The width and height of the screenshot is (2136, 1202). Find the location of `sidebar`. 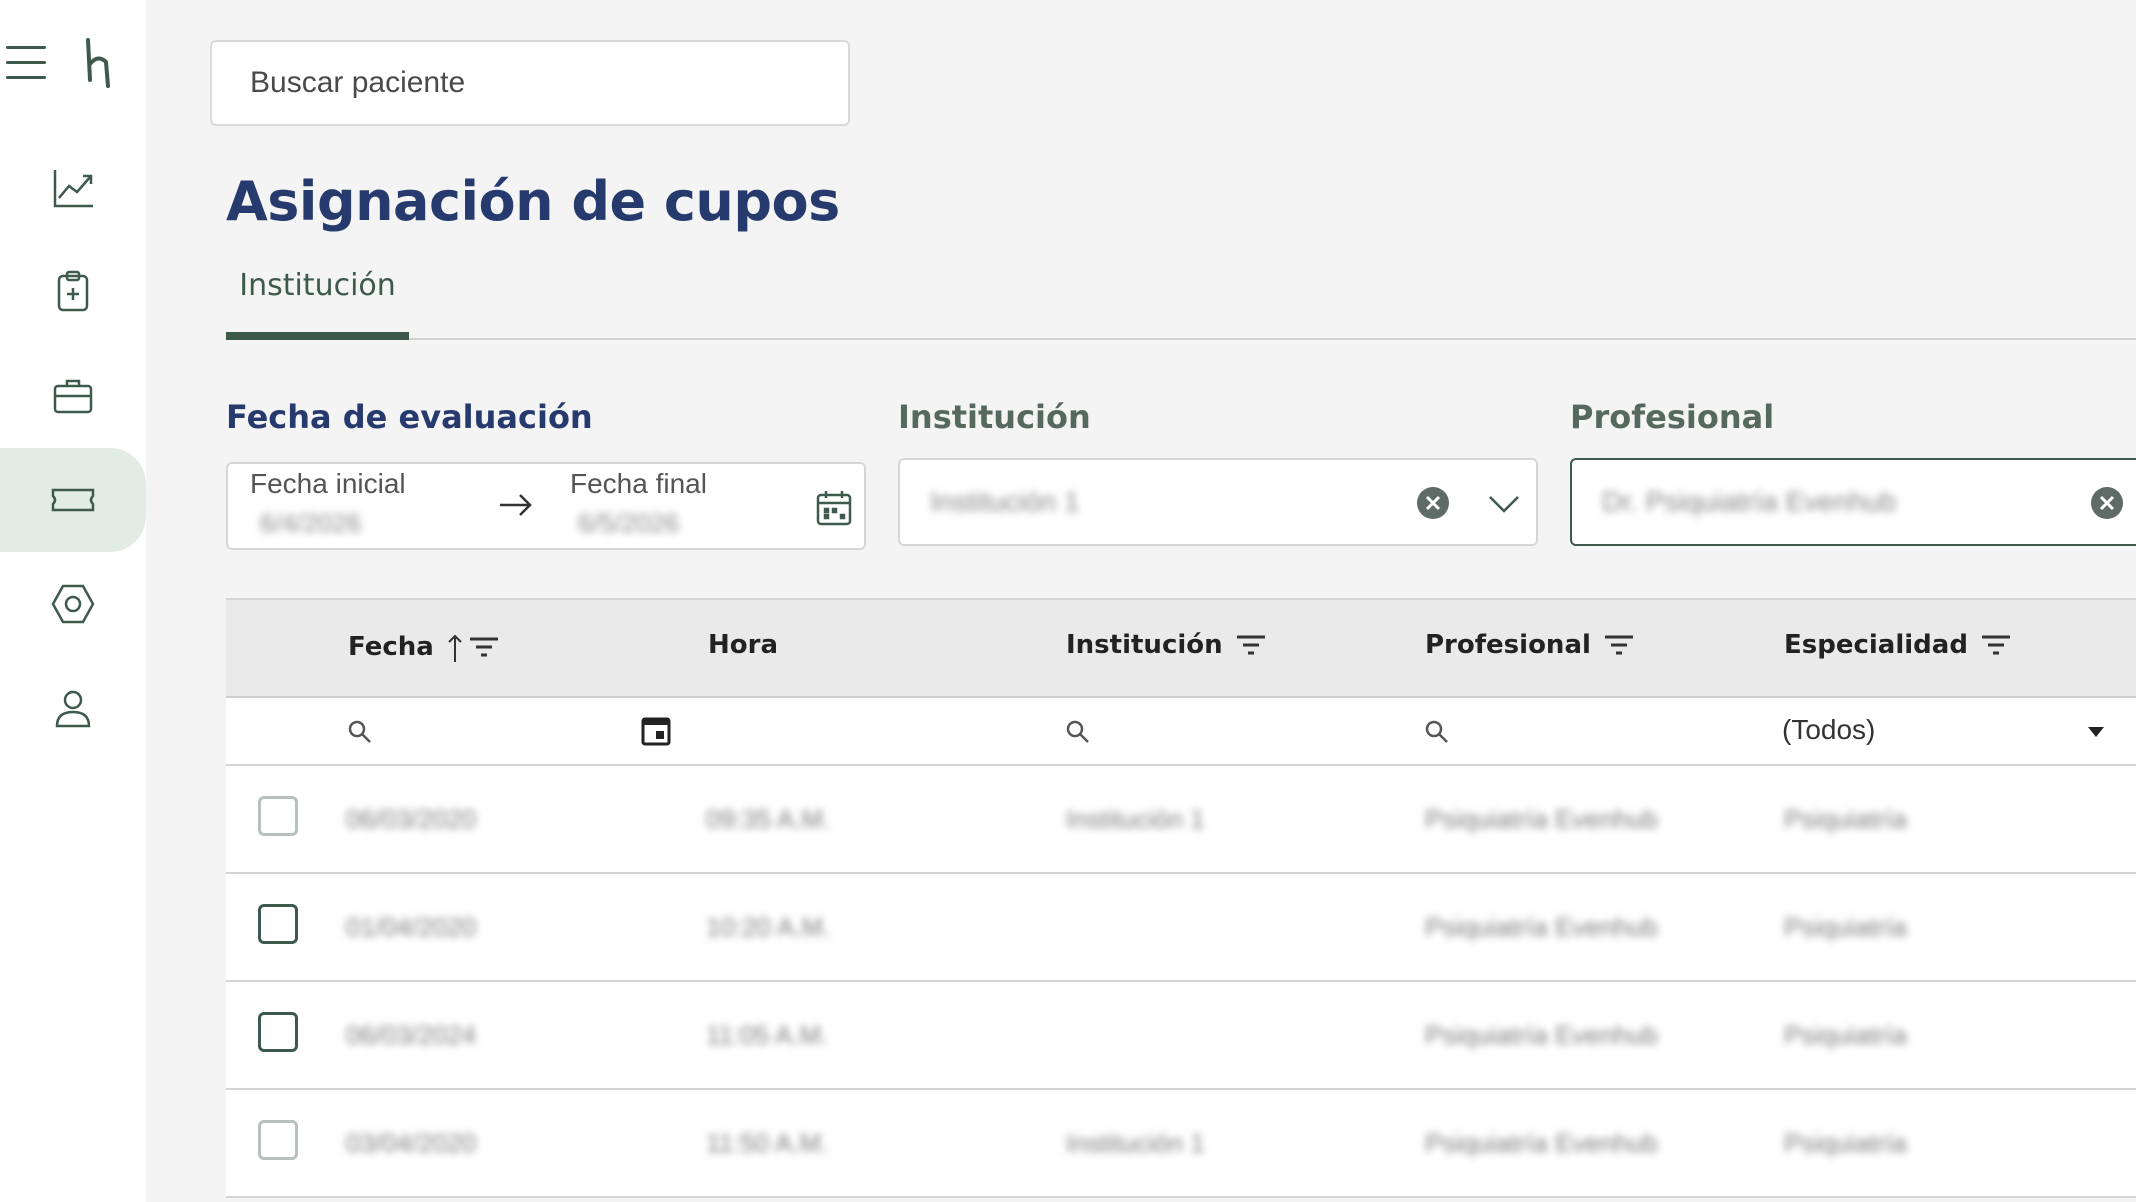

sidebar is located at coordinates (73, 601).